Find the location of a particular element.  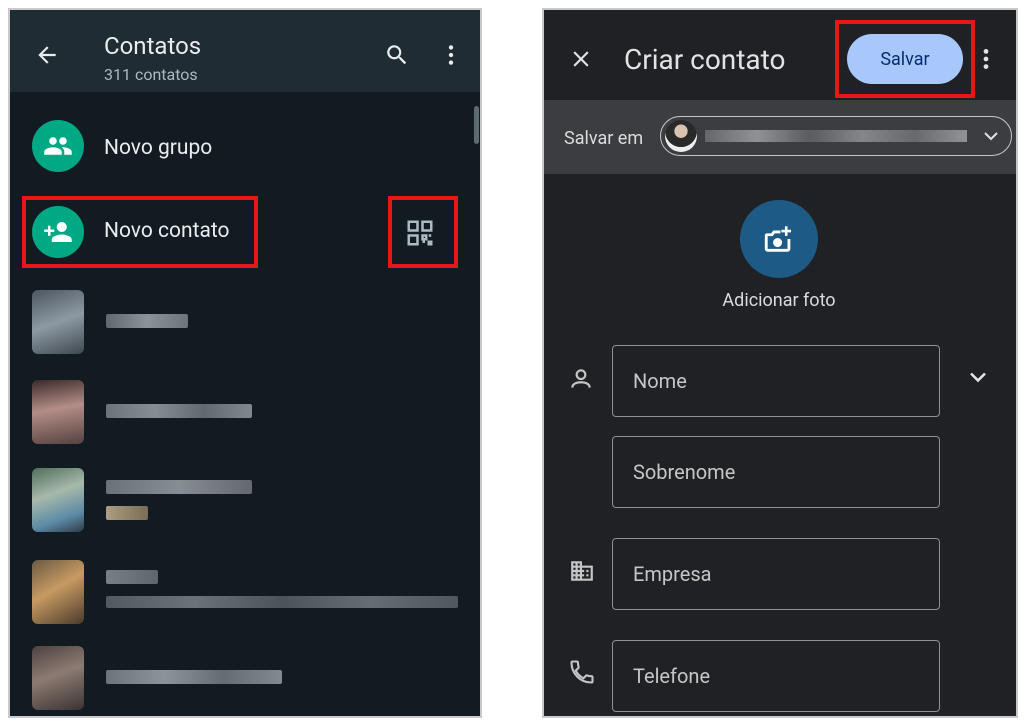

new-group-row: Novo grupo is located at coordinates (230, 146).